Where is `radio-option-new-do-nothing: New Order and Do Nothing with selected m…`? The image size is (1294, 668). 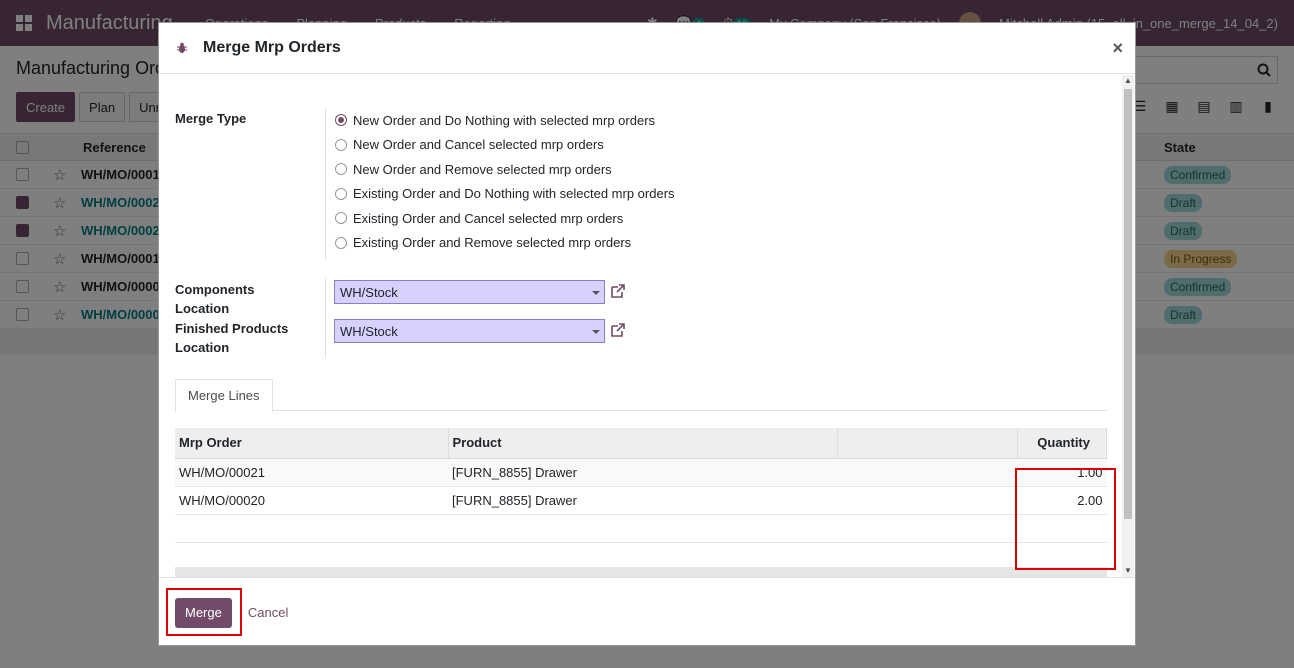
radio-option-new-do-nothing: New Order and Do Nothing with selected m… is located at coordinates (505, 120).